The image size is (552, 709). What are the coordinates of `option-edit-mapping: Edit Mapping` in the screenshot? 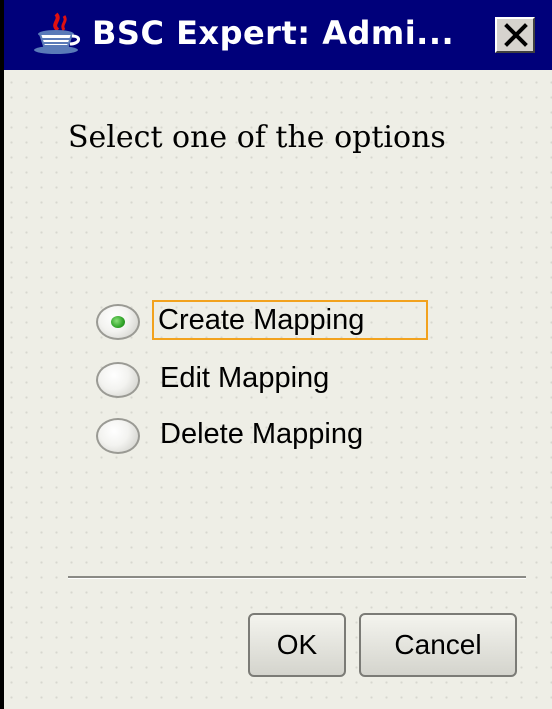 It's located at (276, 378).